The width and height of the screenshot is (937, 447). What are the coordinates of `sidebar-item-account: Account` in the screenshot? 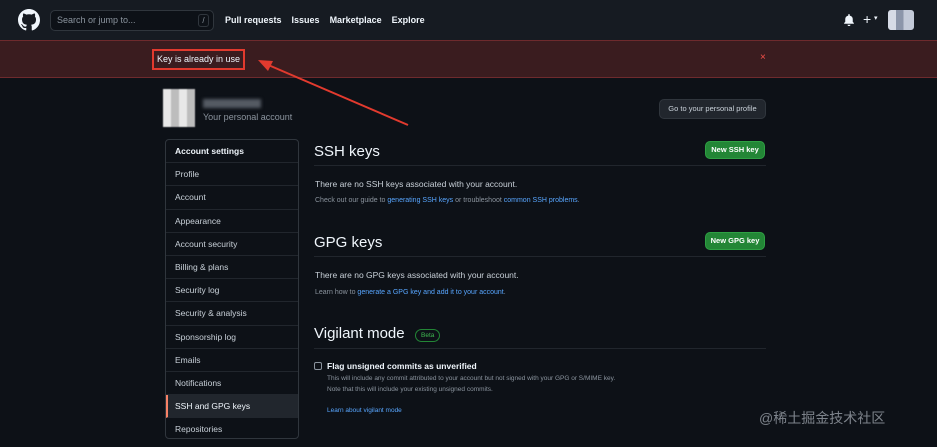 It's located at (232, 198).